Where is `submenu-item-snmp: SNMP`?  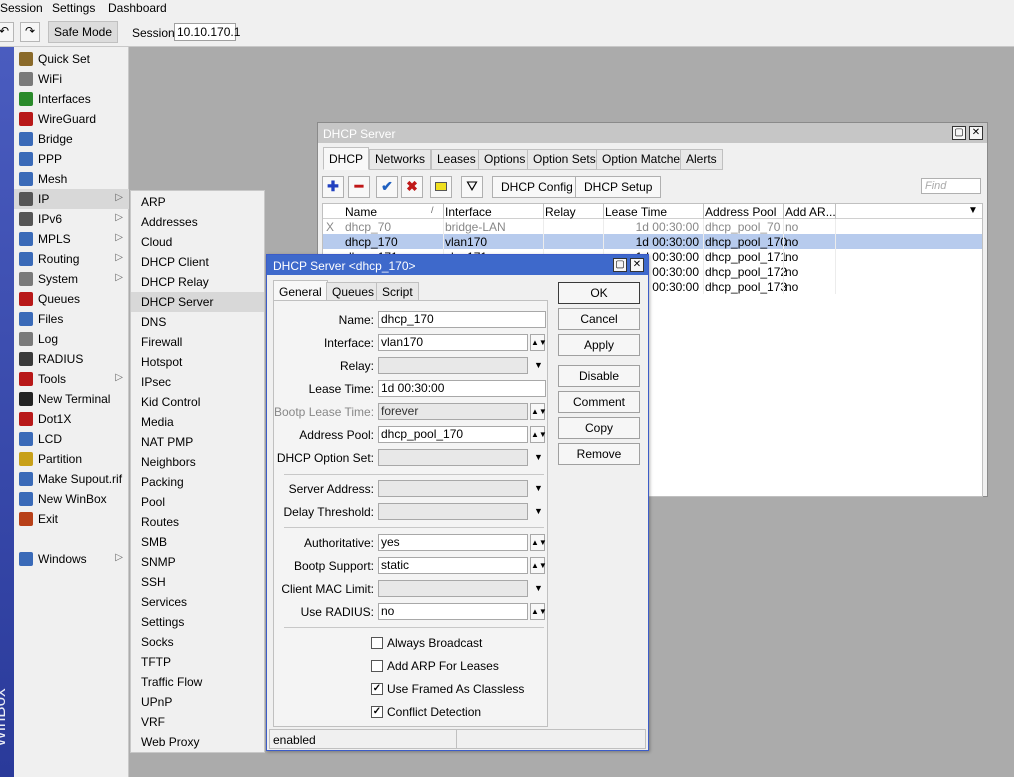 submenu-item-snmp: SNMP is located at coordinates (197, 562).